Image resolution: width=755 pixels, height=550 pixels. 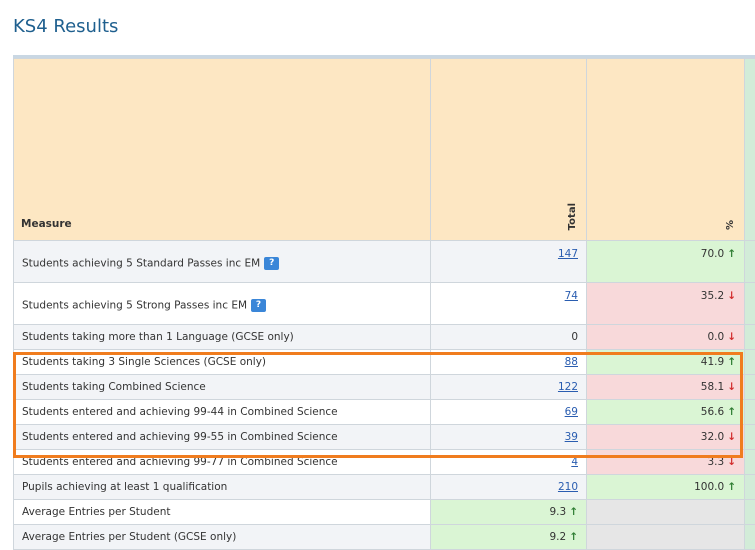 I want to click on total-count-link: 4, so click(x=574, y=462).